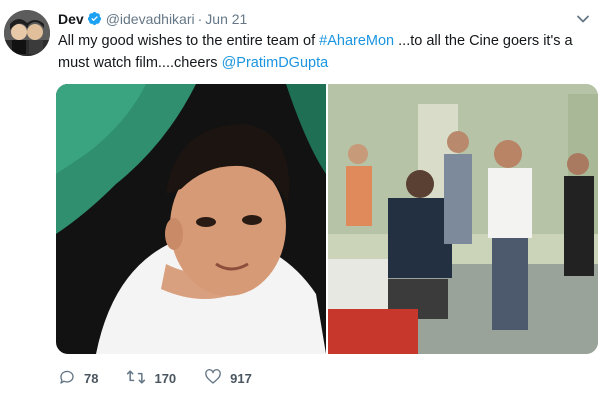 The height and width of the screenshot is (400, 600). I want to click on like-count: 917, so click(241, 378).